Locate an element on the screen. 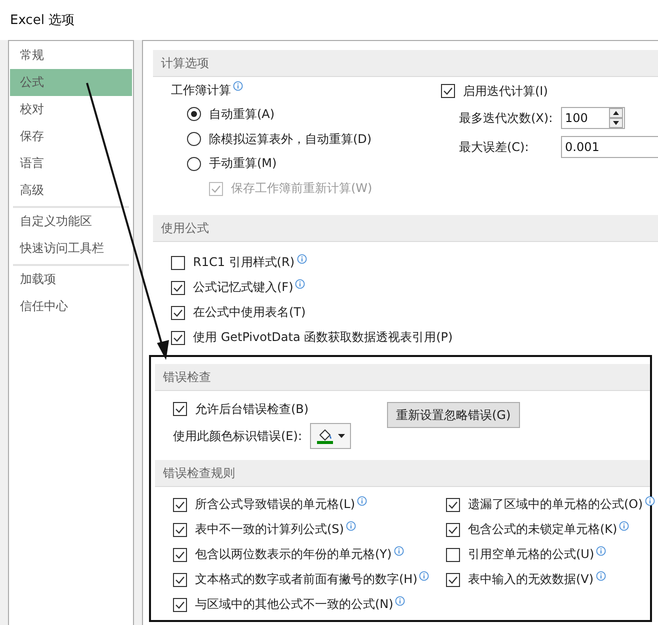 The height and width of the screenshot is (625, 658). sidebar-item: 常规 is located at coordinates (71, 55).